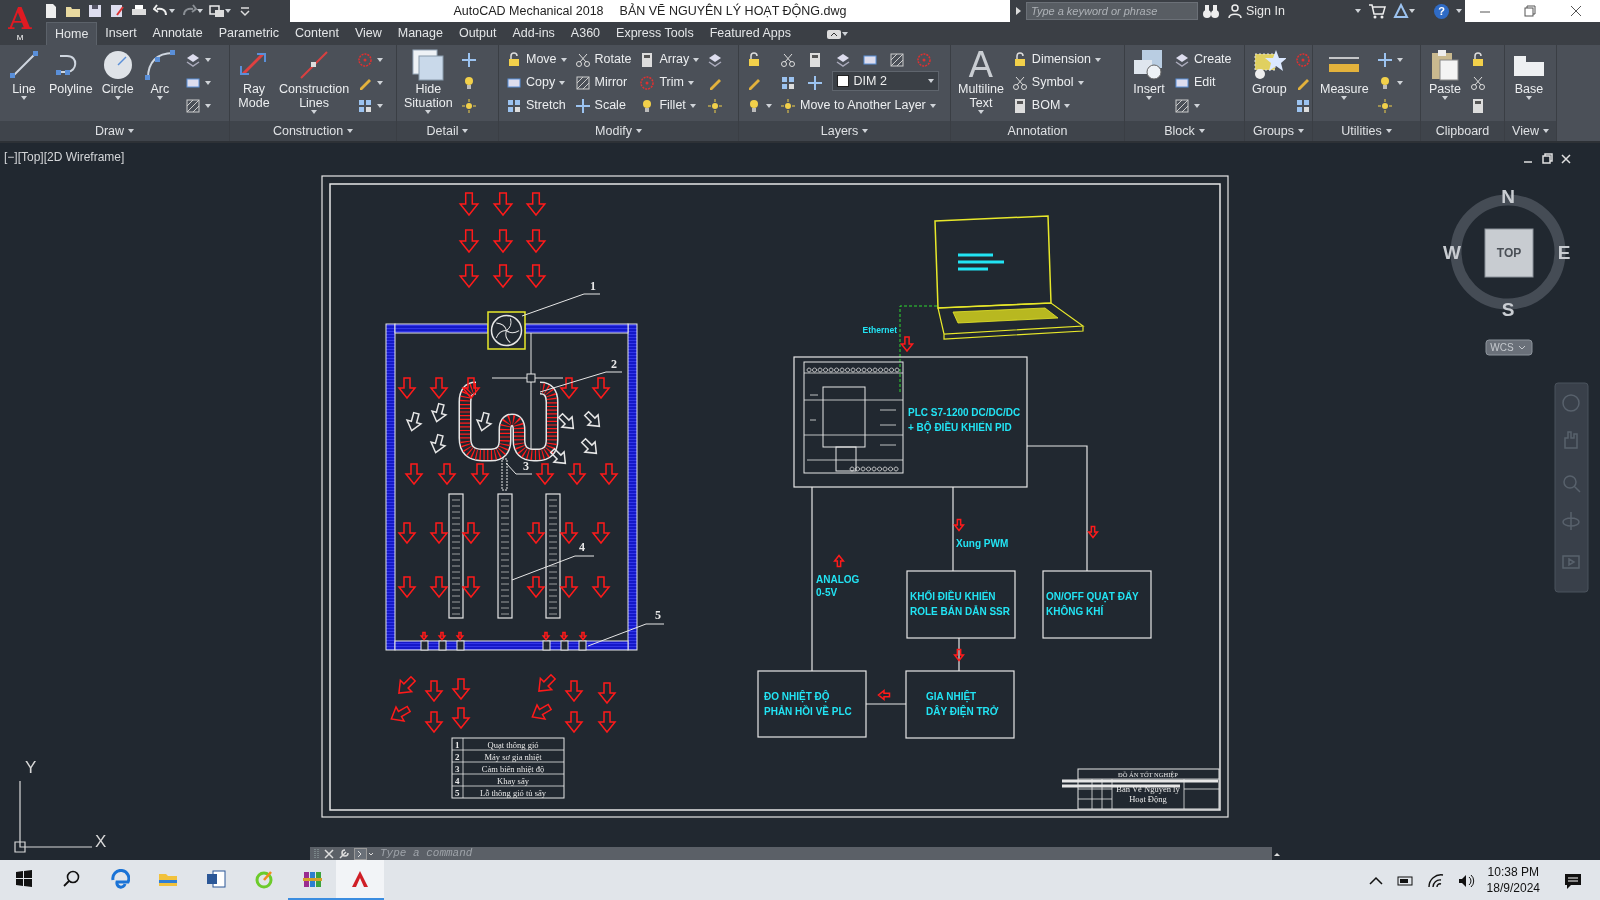 This screenshot has height=900, width=1600. I want to click on ribbon-button: BOM, so click(1056, 105).